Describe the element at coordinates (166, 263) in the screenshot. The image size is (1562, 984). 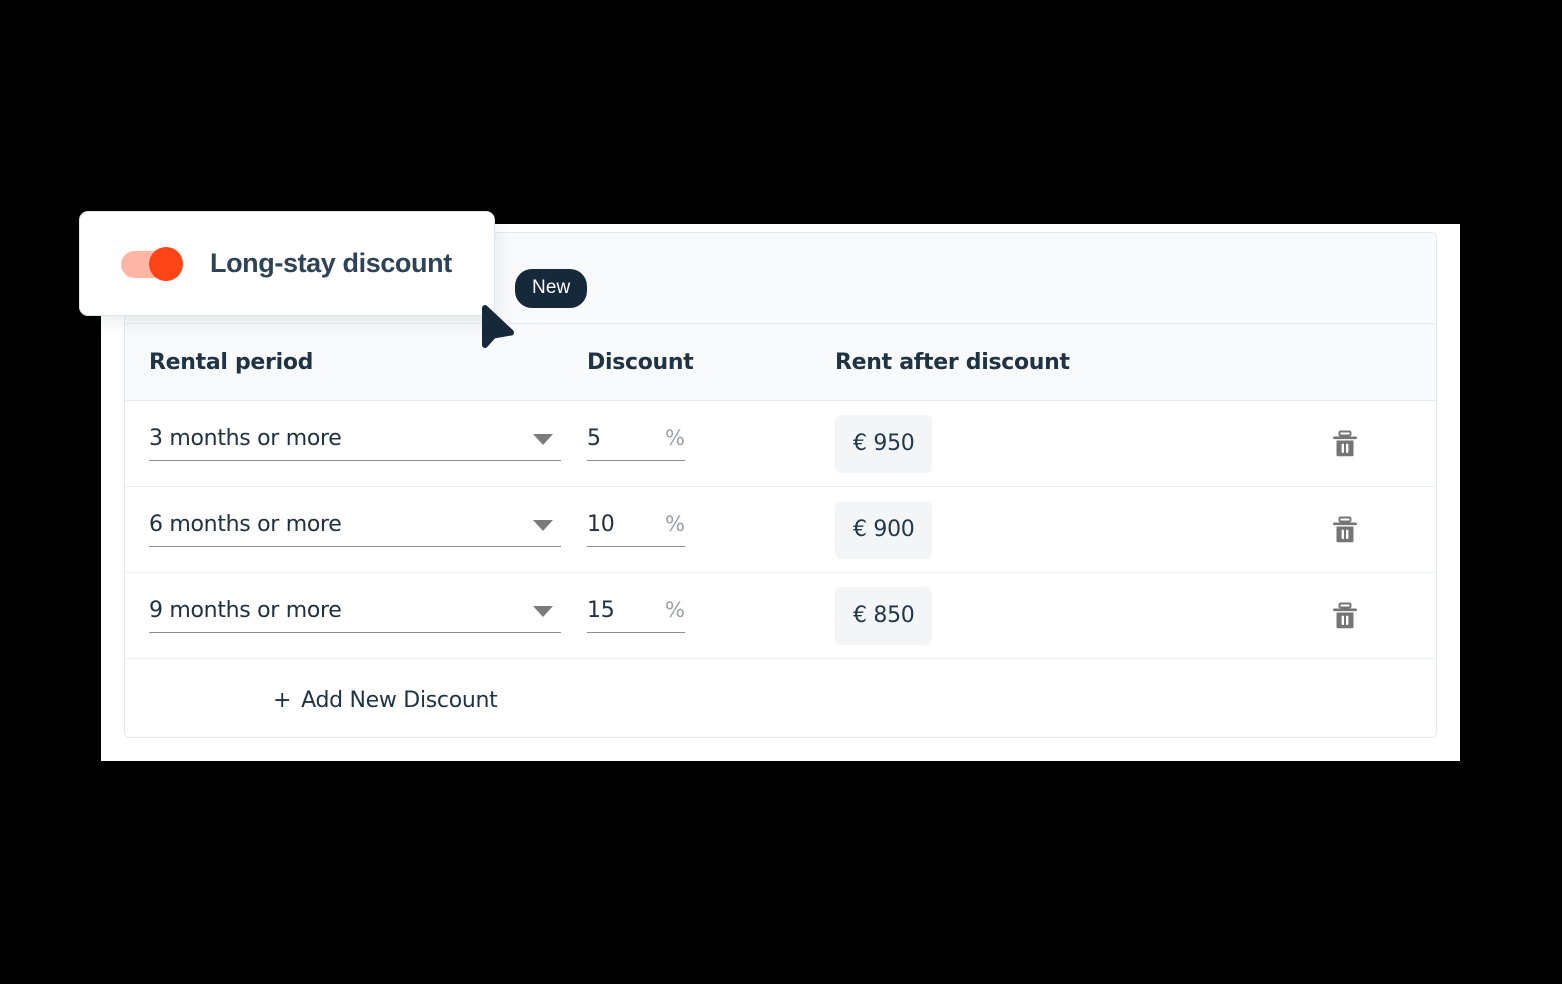
I see `toggle-knob` at that location.